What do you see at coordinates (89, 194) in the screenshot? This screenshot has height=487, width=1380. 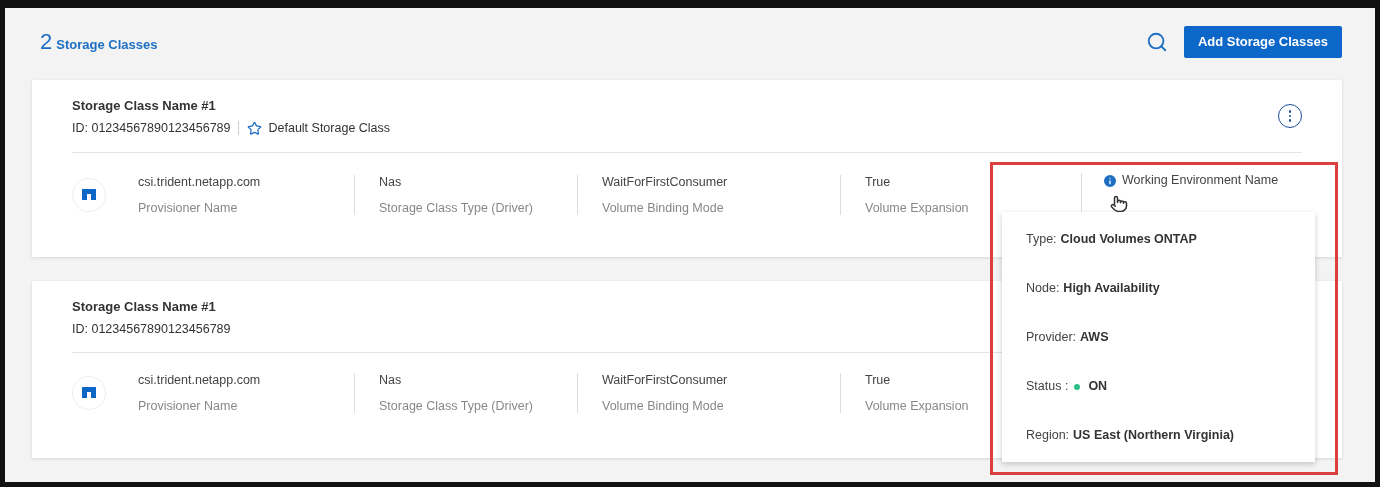 I see `provisioner-logo-icon` at bounding box center [89, 194].